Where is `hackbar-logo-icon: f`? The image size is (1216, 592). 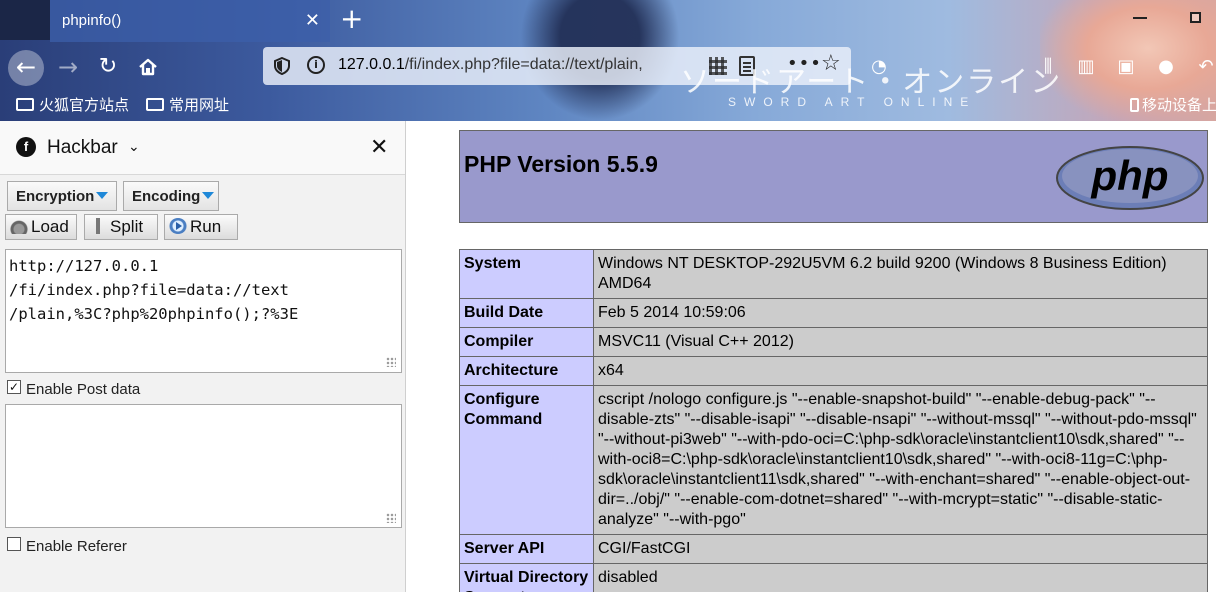 hackbar-logo-icon: f is located at coordinates (26, 147).